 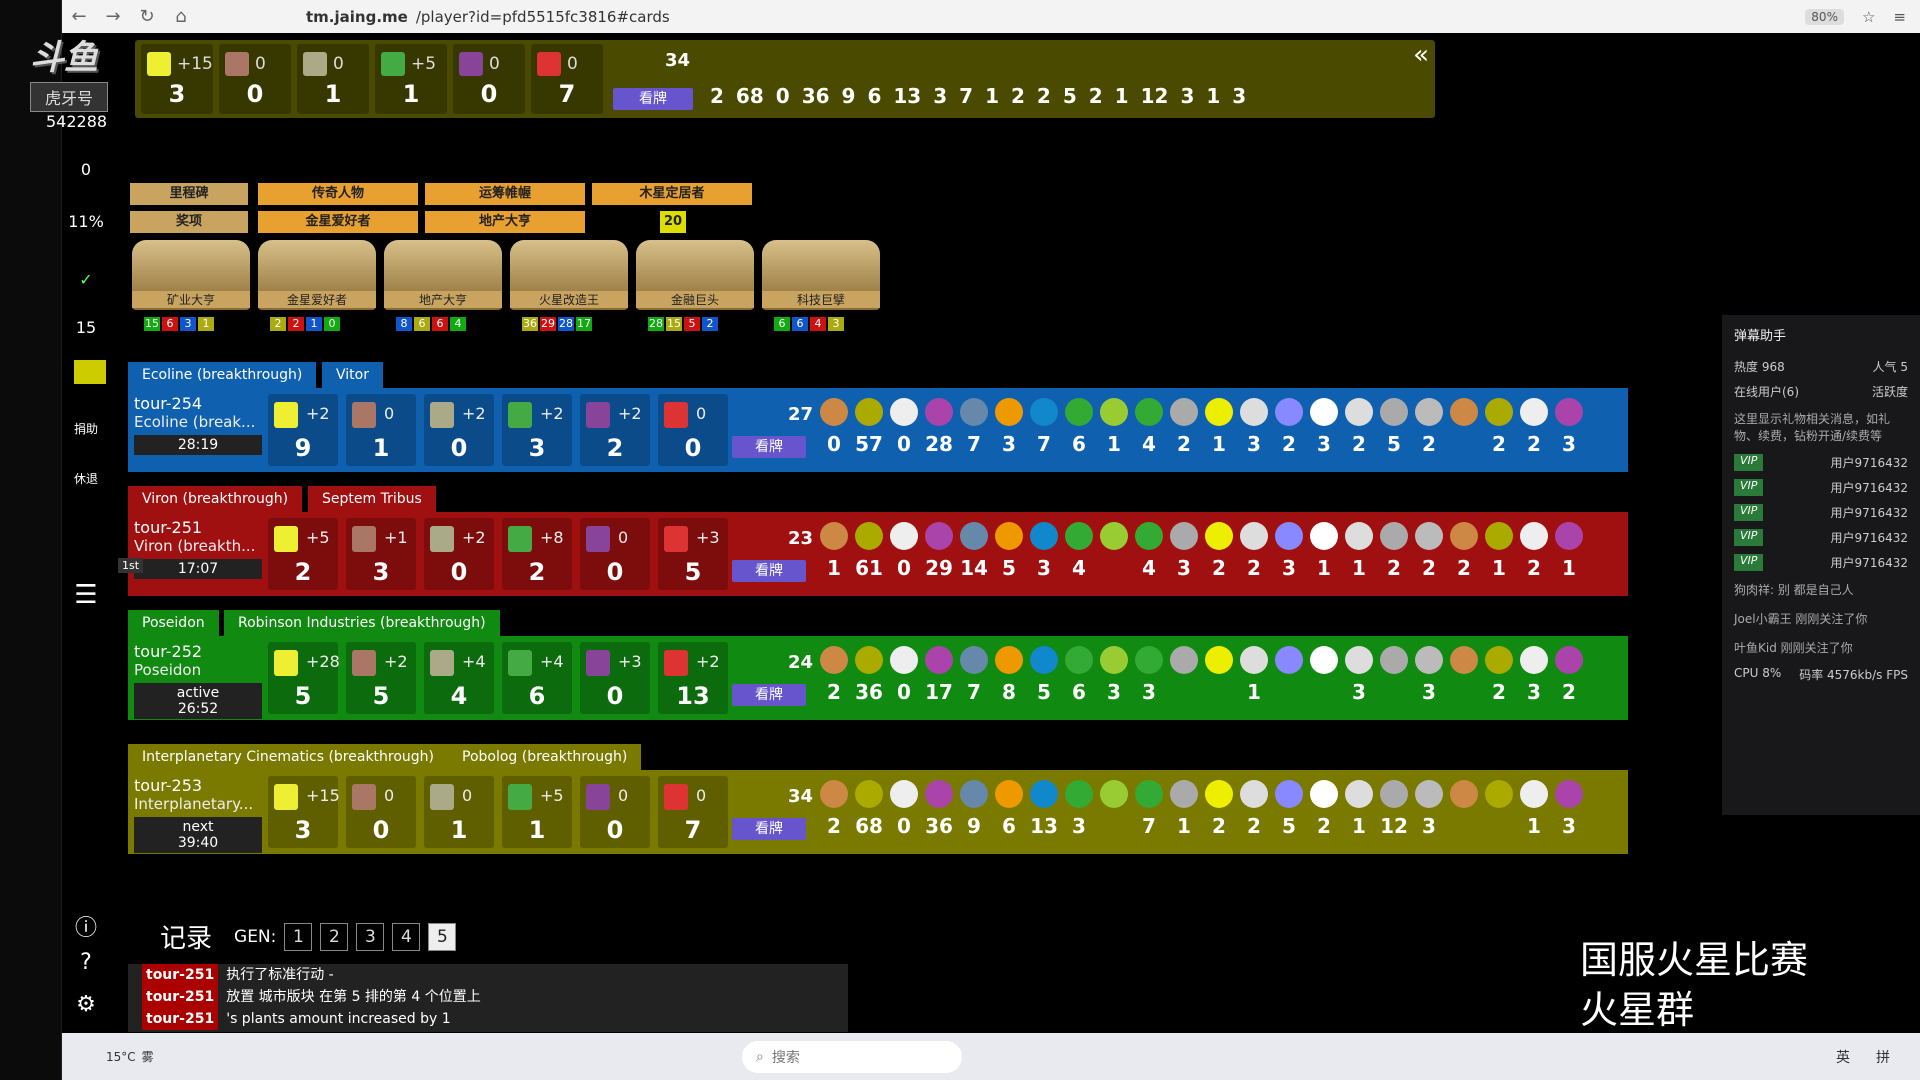 What do you see at coordinates (673, 222) in the screenshot?
I see `milestone-cost: 20` at bounding box center [673, 222].